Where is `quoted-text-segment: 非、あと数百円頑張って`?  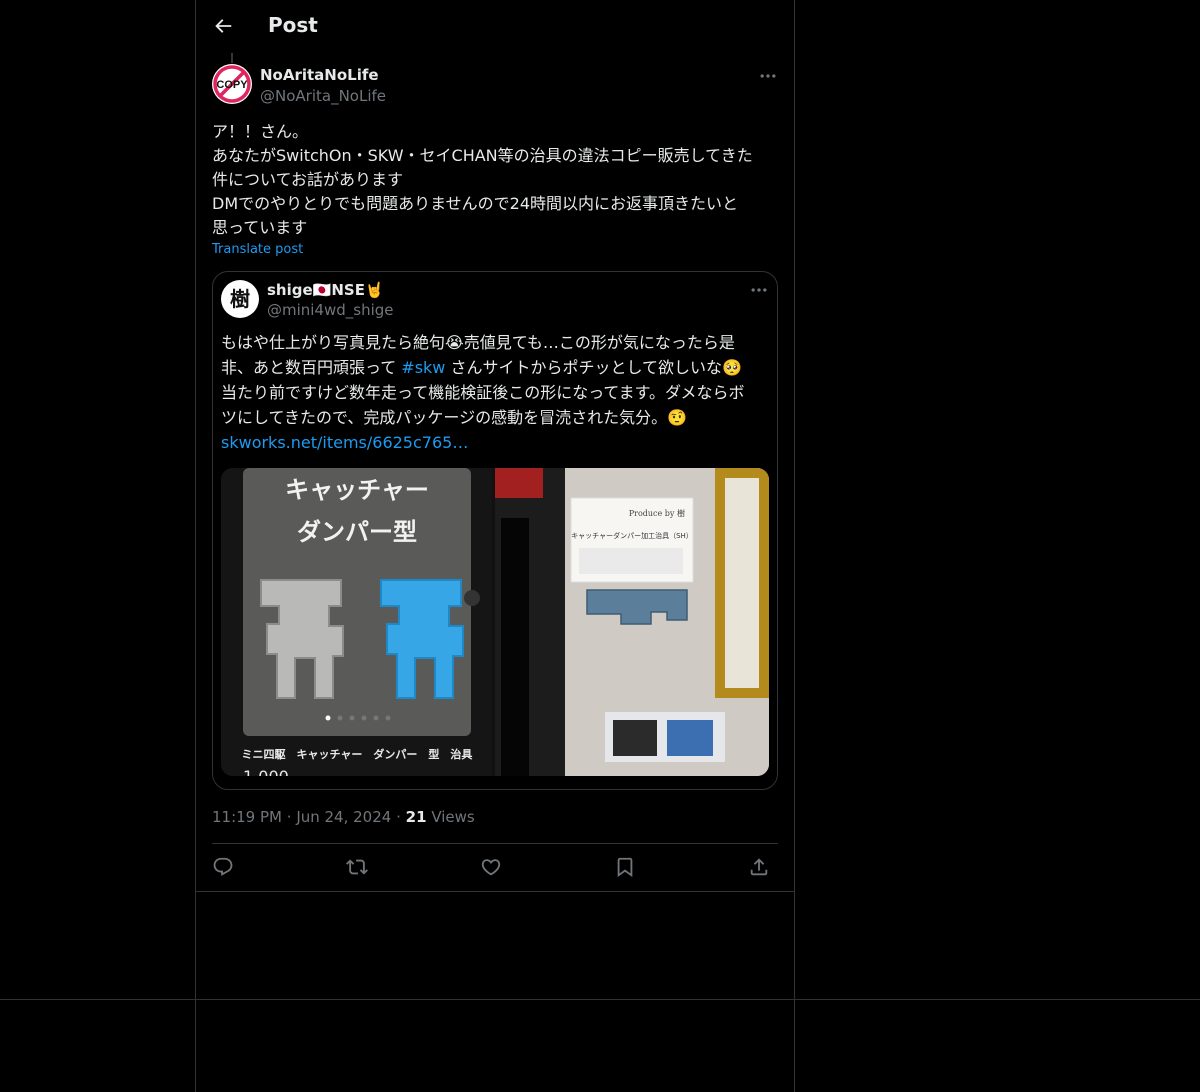 quoted-text-segment: 非、あと数百円頑張って is located at coordinates (311, 367).